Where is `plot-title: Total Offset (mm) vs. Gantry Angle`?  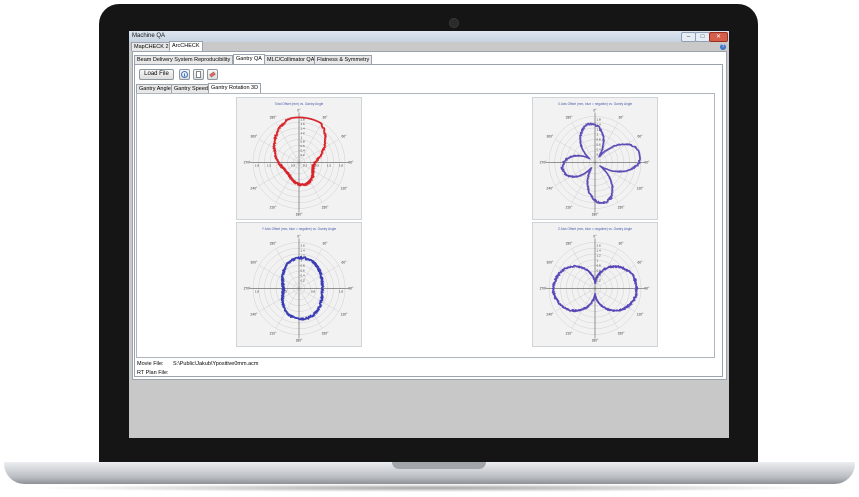 plot-title: Total Offset (mm) vs. Gantry Angle is located at coordinates (299, 104).